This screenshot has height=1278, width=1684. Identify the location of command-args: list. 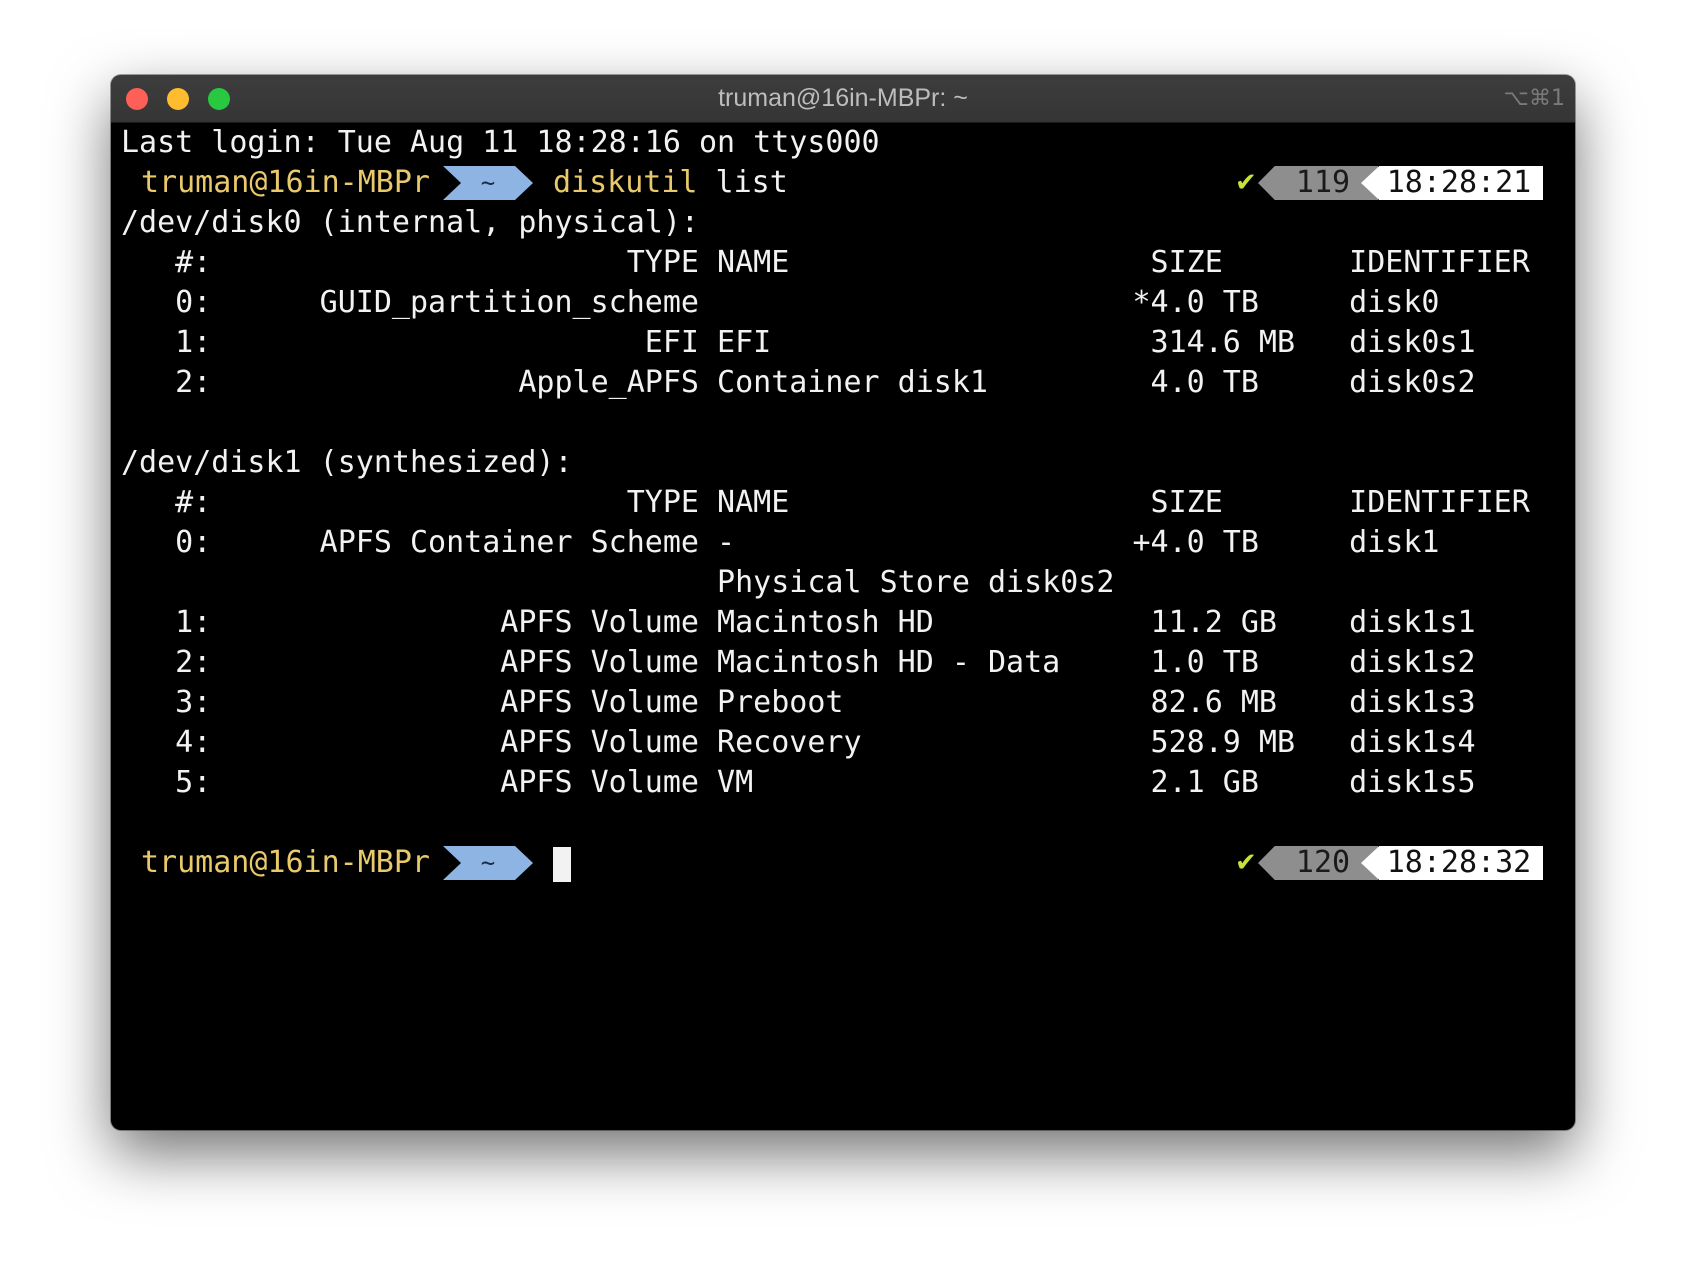
(742, 182).